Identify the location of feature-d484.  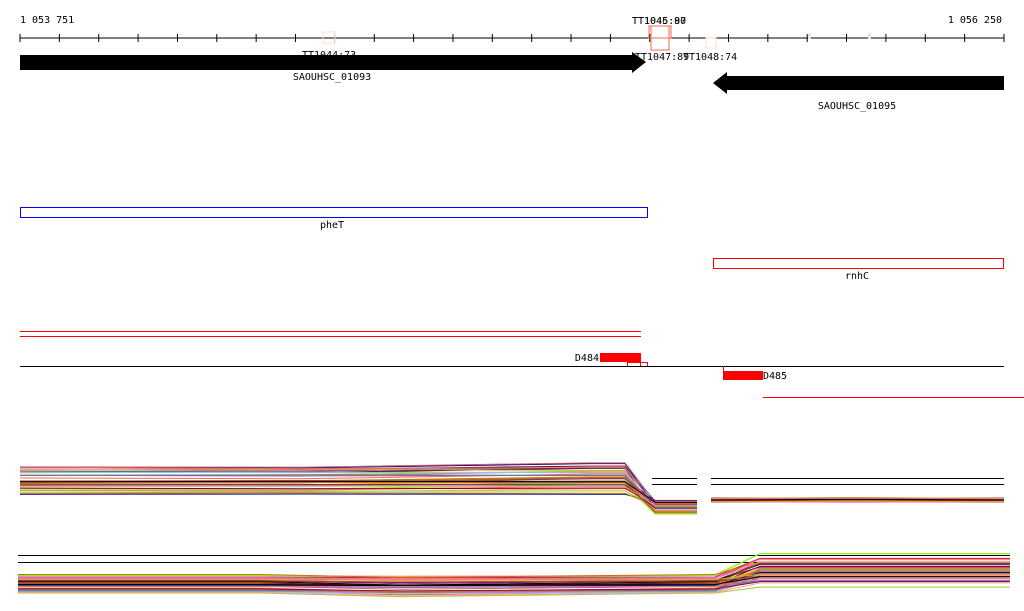
(620, 357).